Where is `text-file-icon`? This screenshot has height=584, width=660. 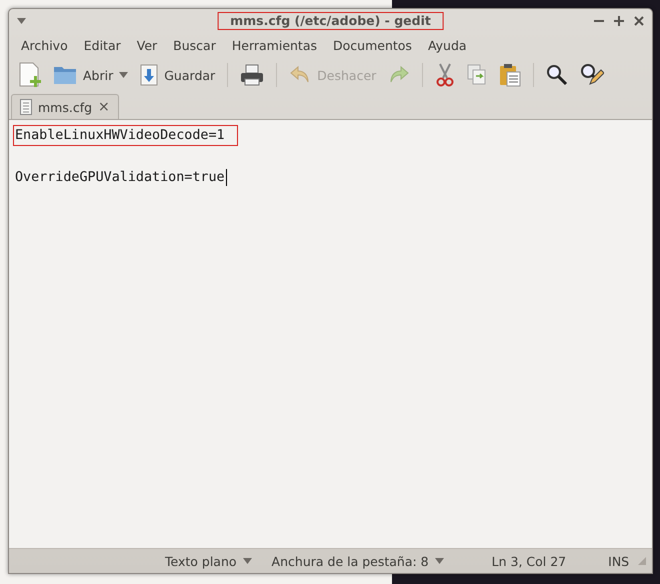 text-file-icon is located at coordinates (26, 107).